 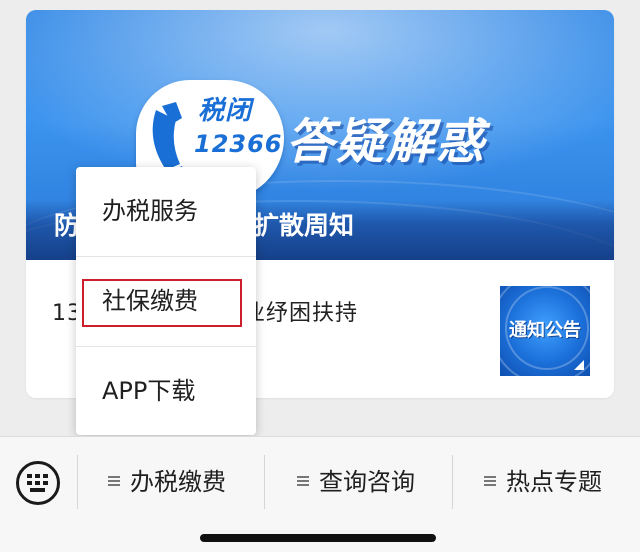 I want to click on thumb-corner, so click(x=579, y=365).